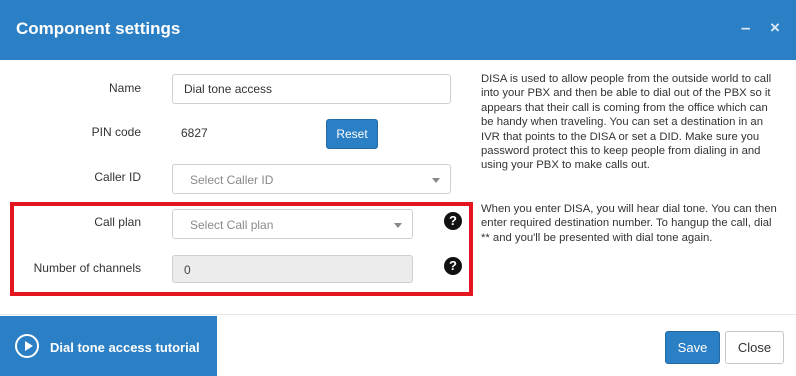 The height and width of the screenshot is (376, 796). Describe the element at coordinates (194, 133) in the screenshot. I see `pin-code-value: 6827` at that location.